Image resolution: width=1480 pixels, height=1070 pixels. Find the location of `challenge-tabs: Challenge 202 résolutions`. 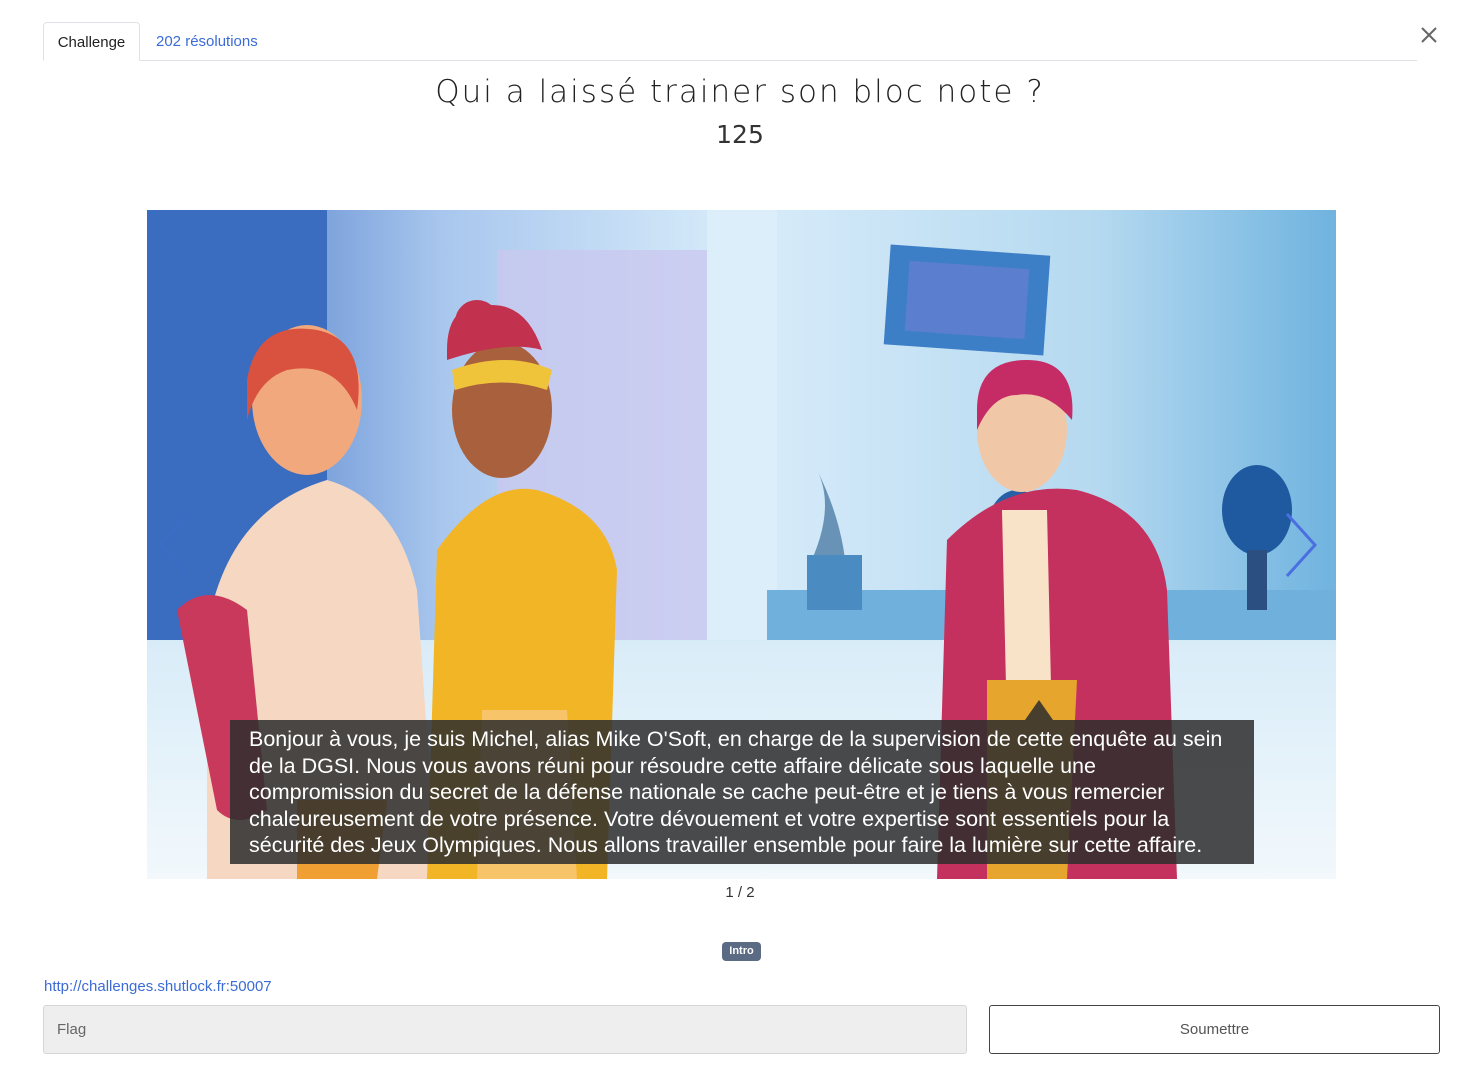

challenge-tabs: Challenge 202 résolutions is located at coordinates (730, 41).